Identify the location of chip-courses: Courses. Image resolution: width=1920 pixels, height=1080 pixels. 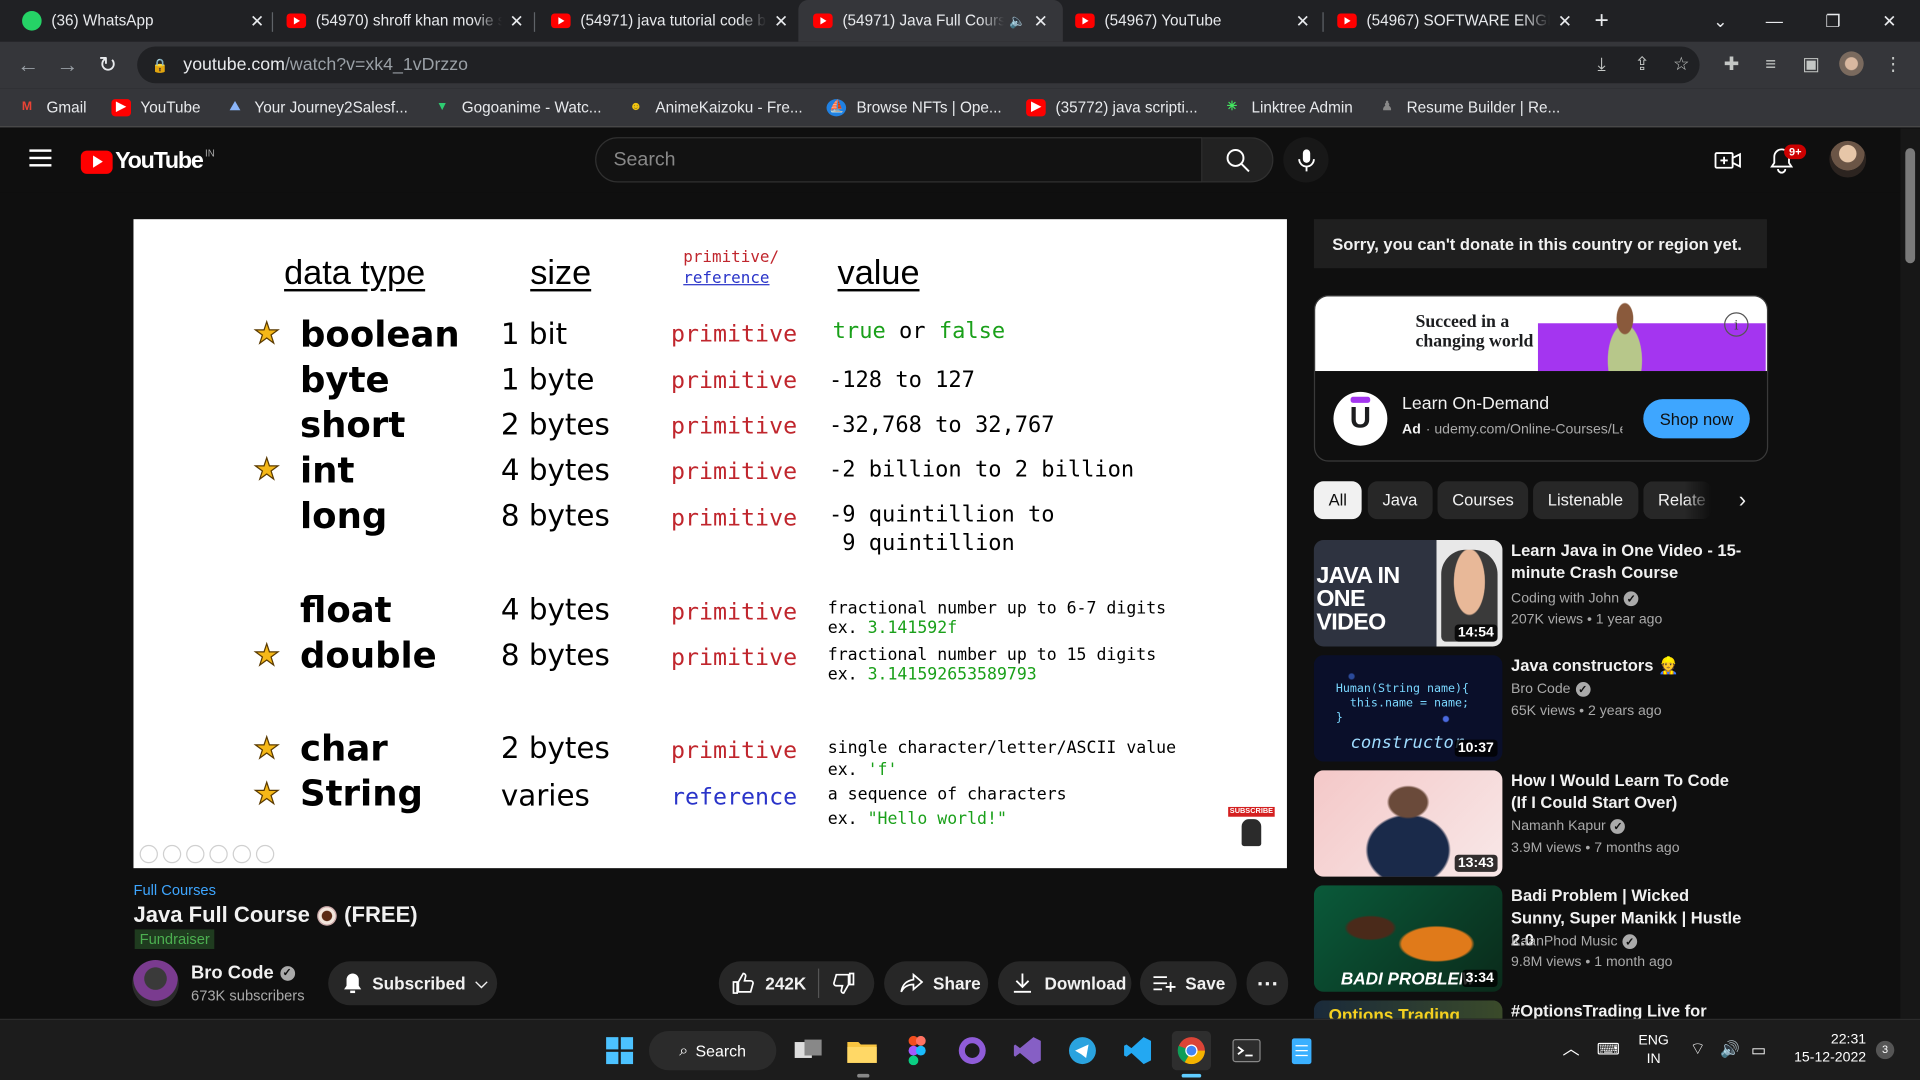
(1483, 500).